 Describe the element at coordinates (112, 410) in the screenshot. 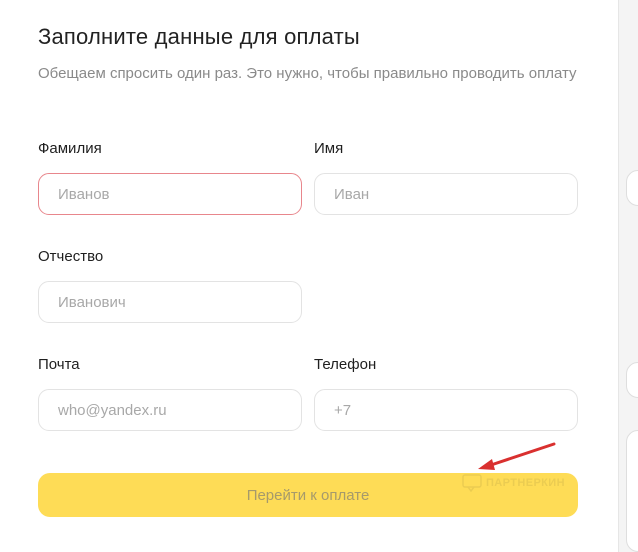

I see `email-placeholder: who@yandex.ru` at that location.